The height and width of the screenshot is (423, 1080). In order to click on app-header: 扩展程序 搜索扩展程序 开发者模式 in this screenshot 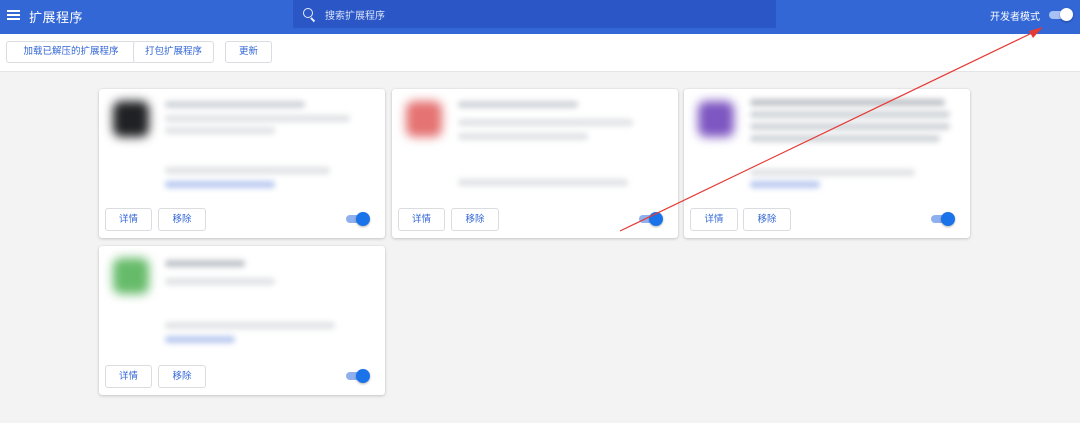, I will do `click(540, 17)`.